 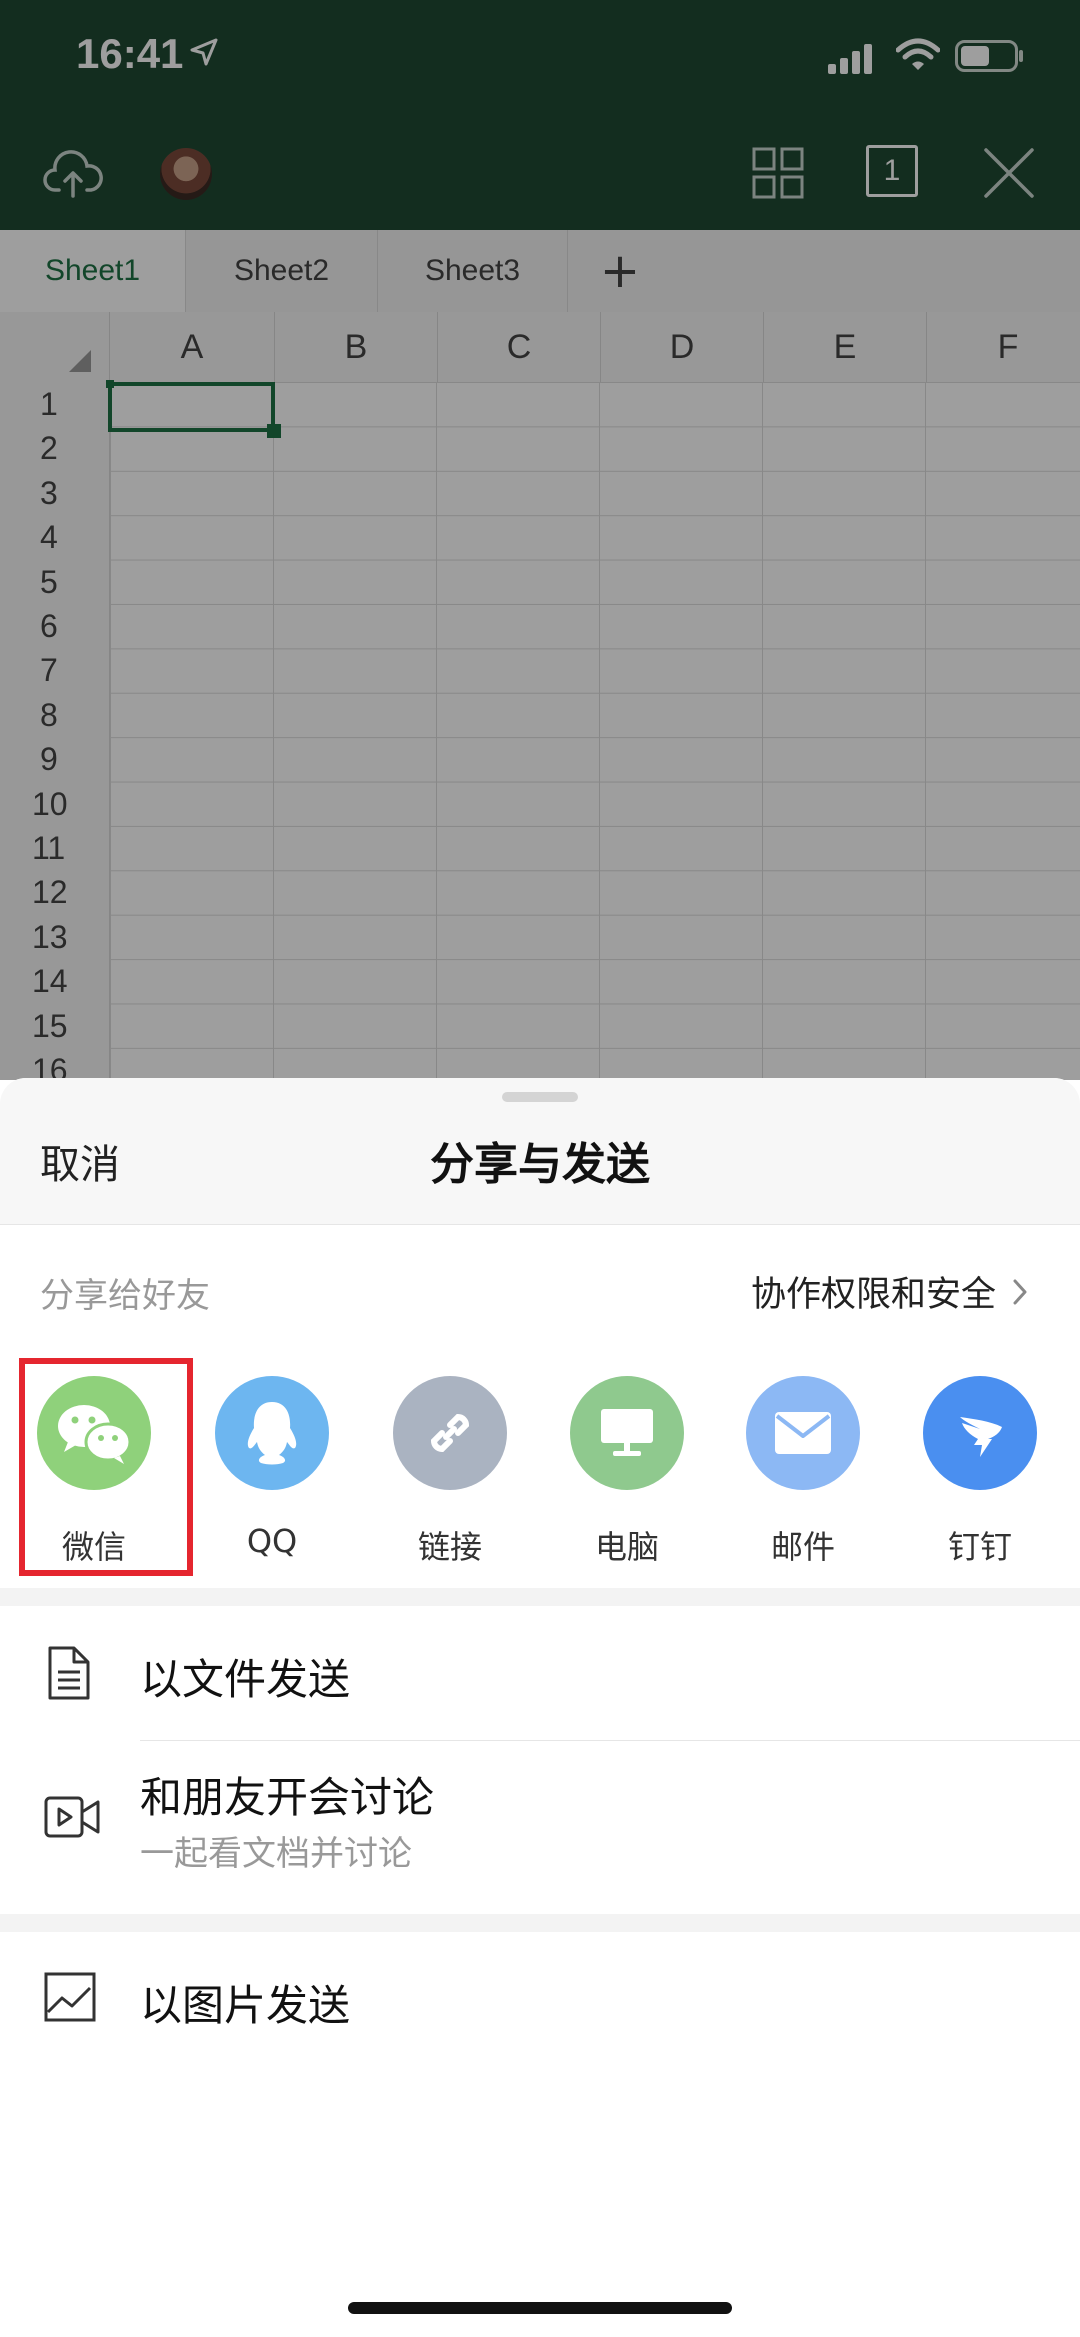 What do you see at coordinates (1020, 1291) in the screenshot?
I see `chevron-right-icon` at bounding box center [1020, 1291].